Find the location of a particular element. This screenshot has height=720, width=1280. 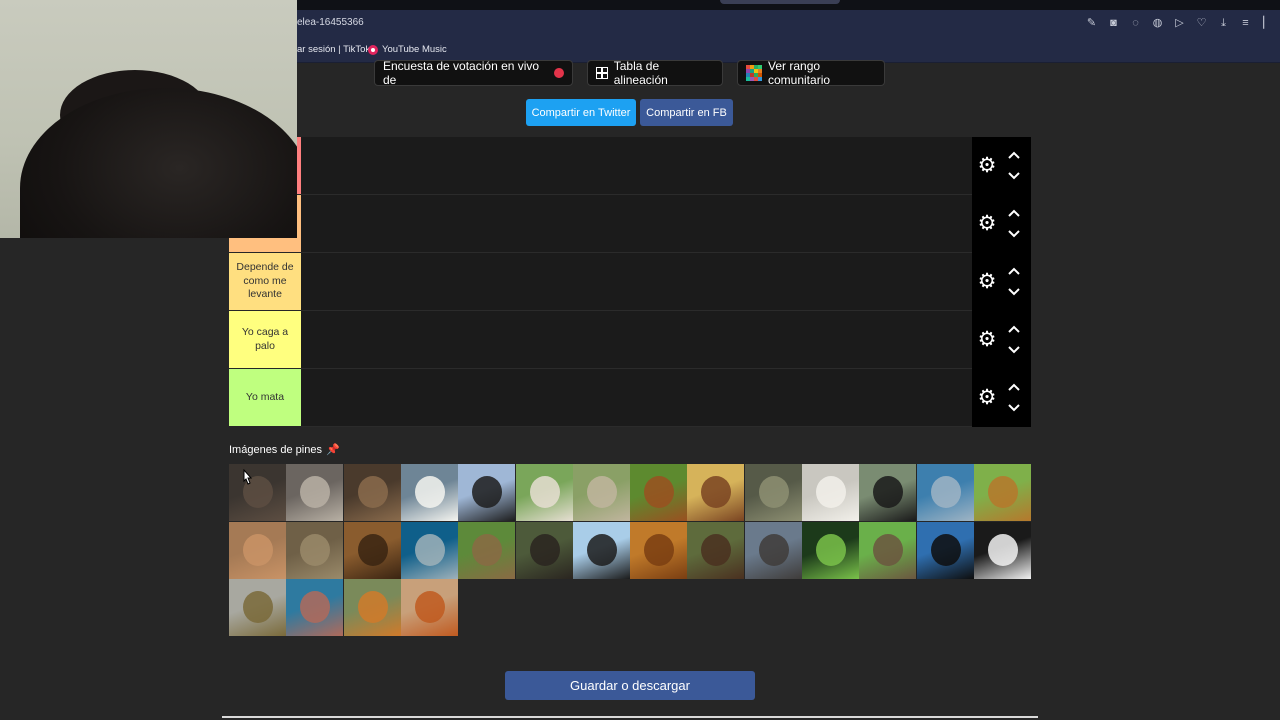

youtube-music-icon is located at coordinates (373, 49).